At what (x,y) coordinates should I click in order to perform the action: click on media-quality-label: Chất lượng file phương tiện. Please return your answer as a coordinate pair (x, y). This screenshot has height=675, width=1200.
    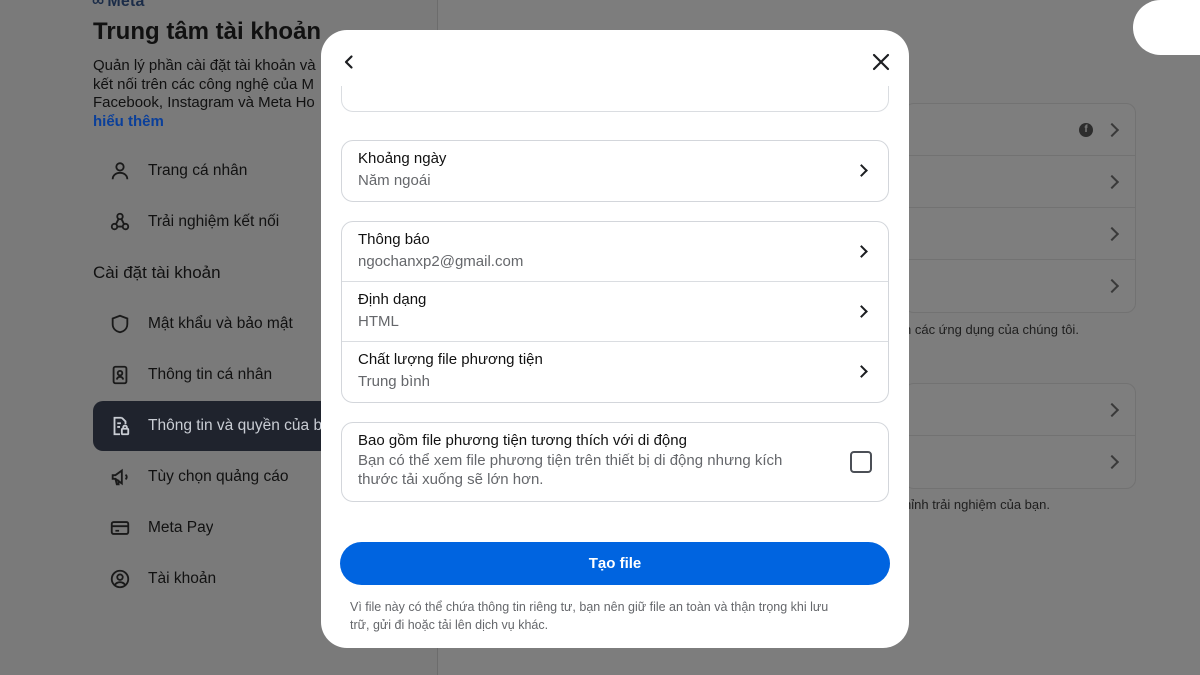
    Looking at the image, I should click on (450, 359).